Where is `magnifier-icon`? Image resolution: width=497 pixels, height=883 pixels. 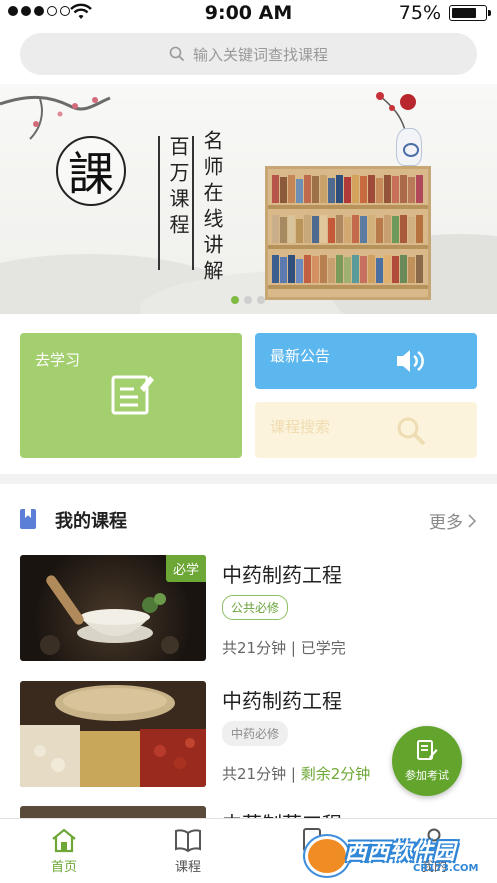 magnifier-icon is located at coordinates (411, 431).